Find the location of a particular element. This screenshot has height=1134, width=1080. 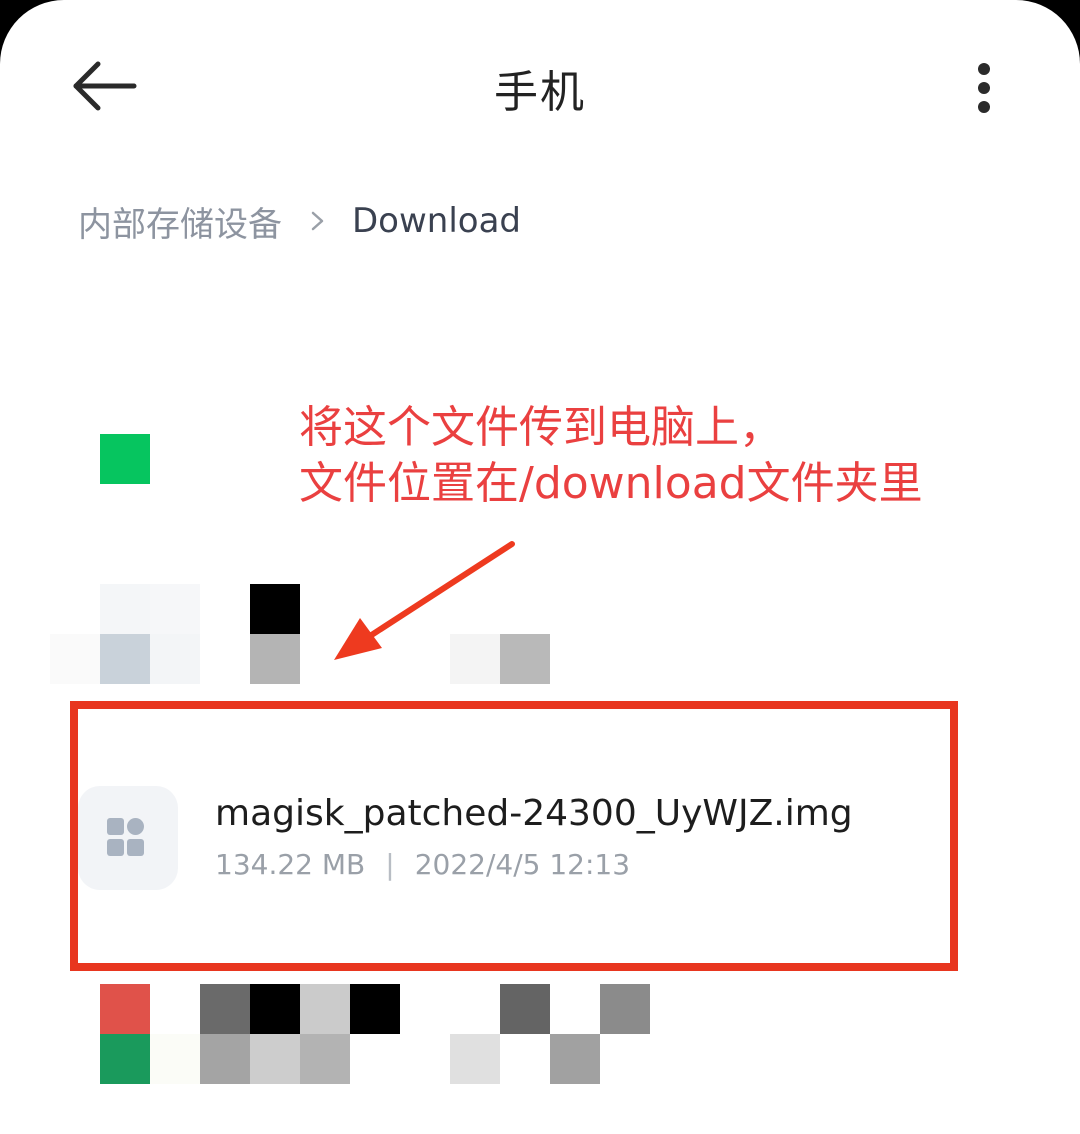

page-title: 手机 is located at coordinates (540, 92).